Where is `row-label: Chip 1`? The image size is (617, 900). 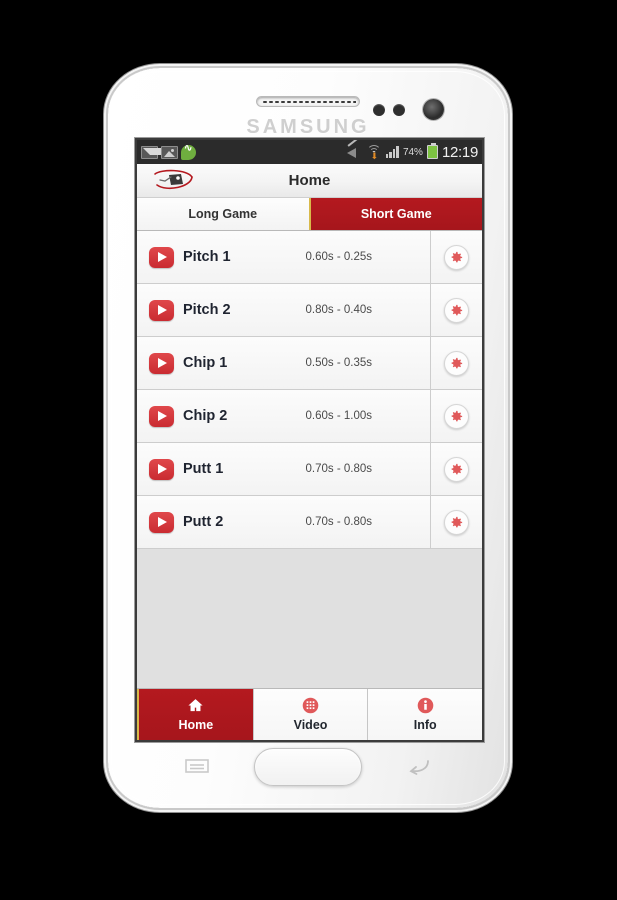 row-label: Chip 1 is located at coordinates (205, 363).